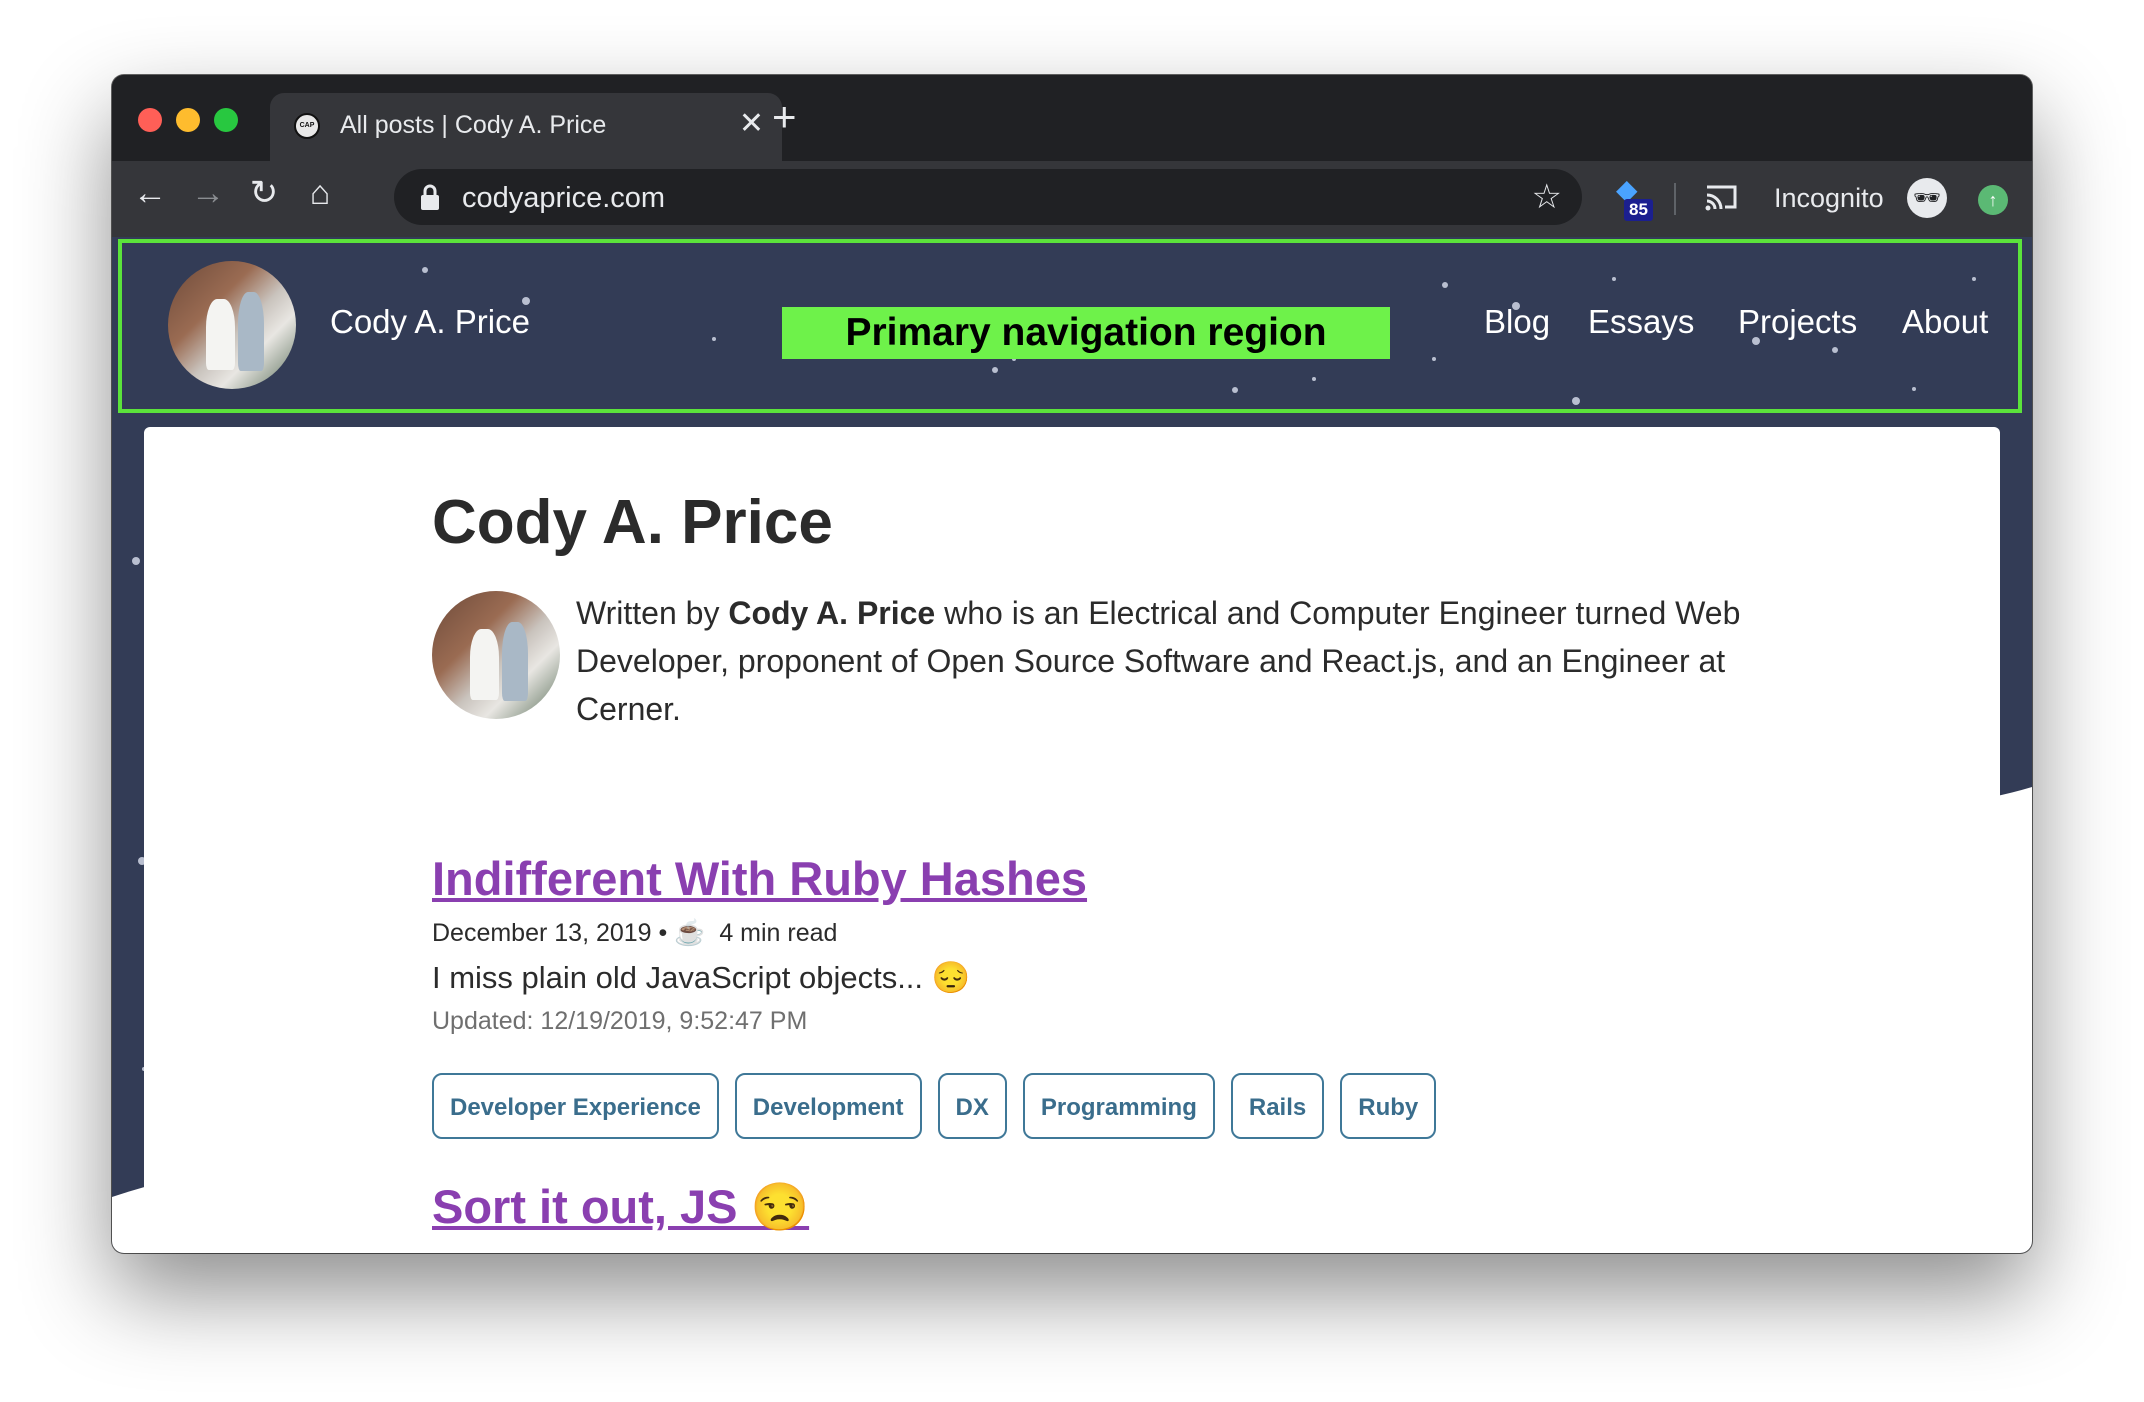 This screenshot has height=1402, width=2144. I want to click on post-updated: Updated: 12/19/2019, 9:52:47 PM, so click(620, 1021).